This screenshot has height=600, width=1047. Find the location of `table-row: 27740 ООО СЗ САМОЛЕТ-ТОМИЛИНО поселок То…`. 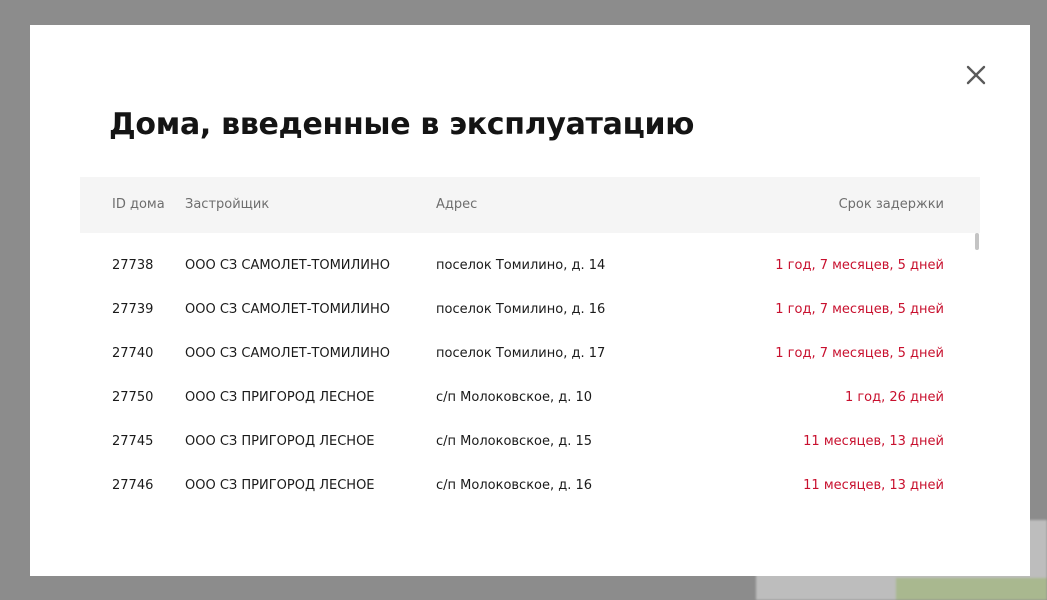

table-row: 27740 ООО СЗ САМОЛЕТ-ТОМИЛИНО поселок То… is located at coordinates (530, 356).